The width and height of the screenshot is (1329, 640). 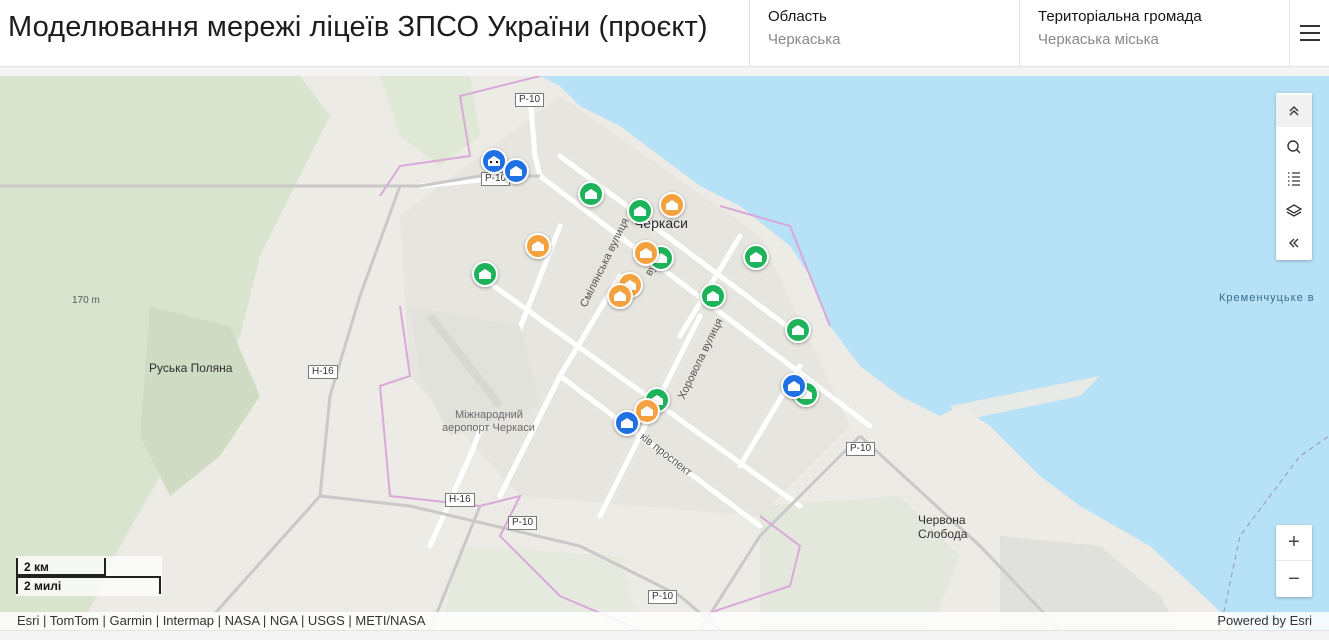 I want to click on elevation-label: 170 m, so click(x=86, y=300).